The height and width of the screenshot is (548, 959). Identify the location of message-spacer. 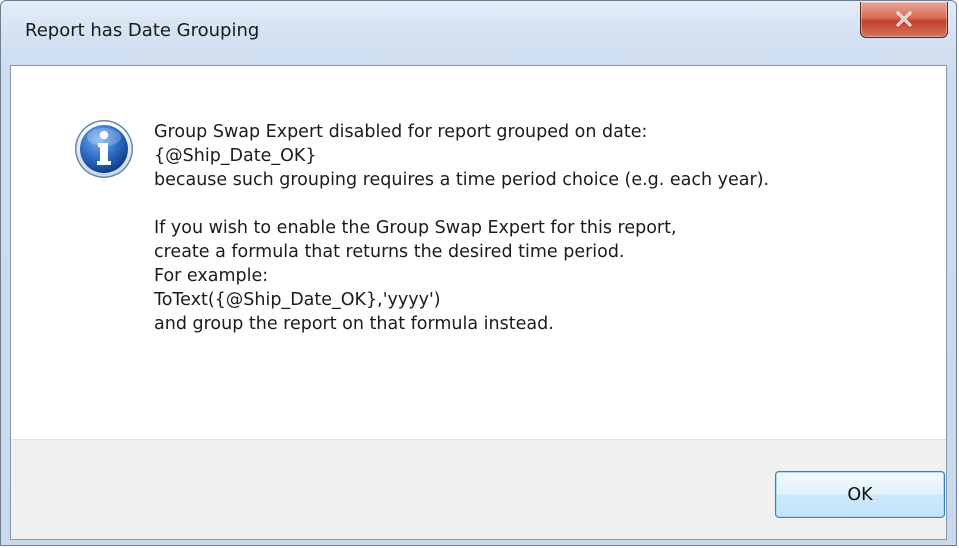
(544, 204).